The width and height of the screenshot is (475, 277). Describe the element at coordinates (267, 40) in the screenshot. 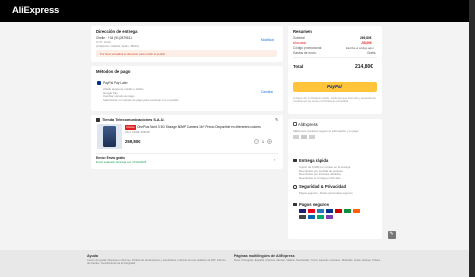

I see `edit-address-link: Modificar` at that location.